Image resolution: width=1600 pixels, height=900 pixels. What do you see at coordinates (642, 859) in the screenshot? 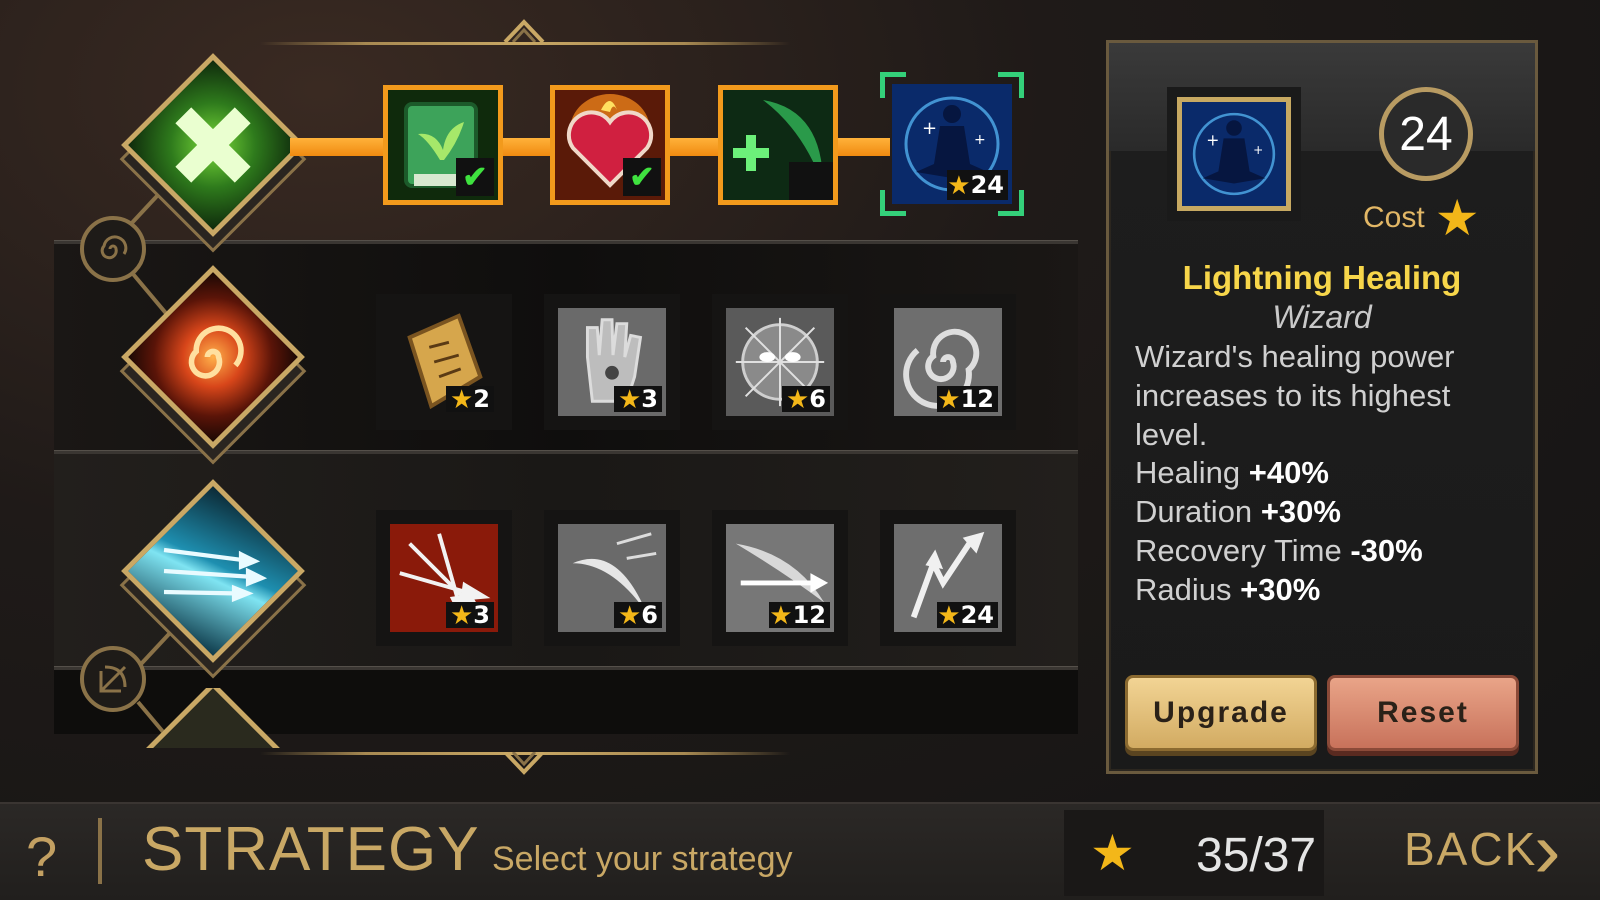
I see `page-subtitle: Select your strategy` at bounding box center [642, 859].